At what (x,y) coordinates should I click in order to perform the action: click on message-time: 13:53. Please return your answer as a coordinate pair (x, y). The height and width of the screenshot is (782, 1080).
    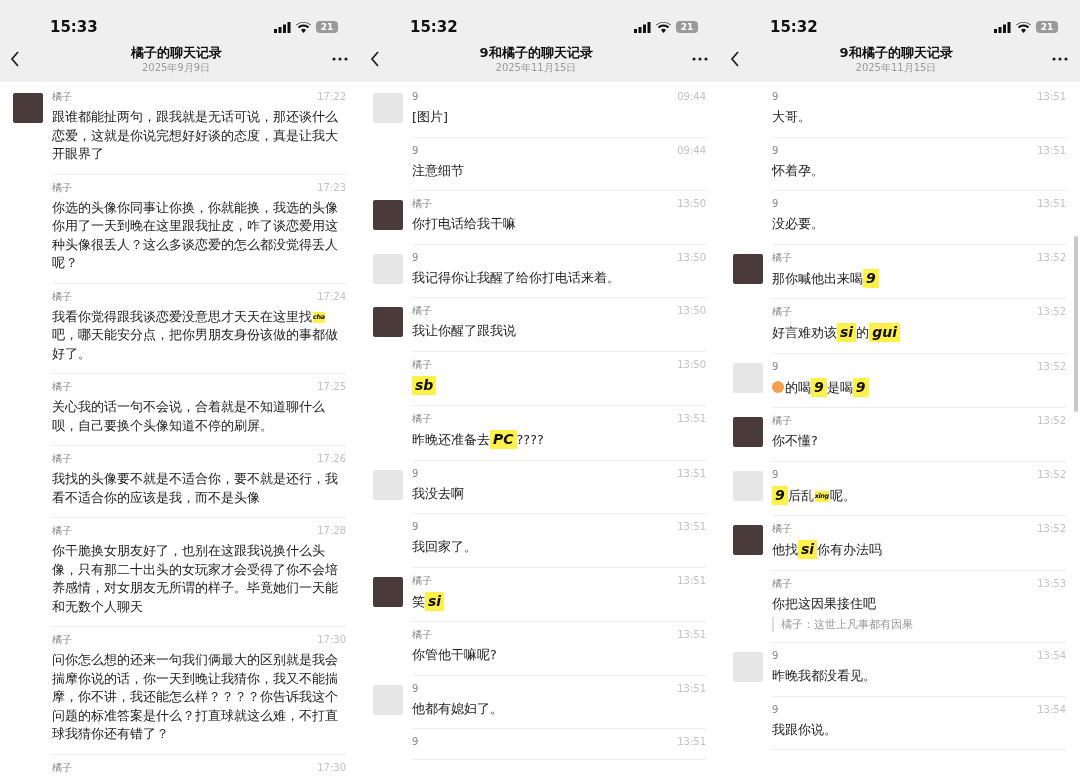
    Looking at the image, I should click on (1051, 583).